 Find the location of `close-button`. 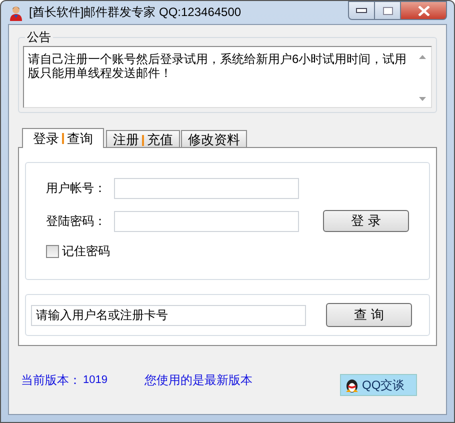

close-button is located at coordinates (424, 10).